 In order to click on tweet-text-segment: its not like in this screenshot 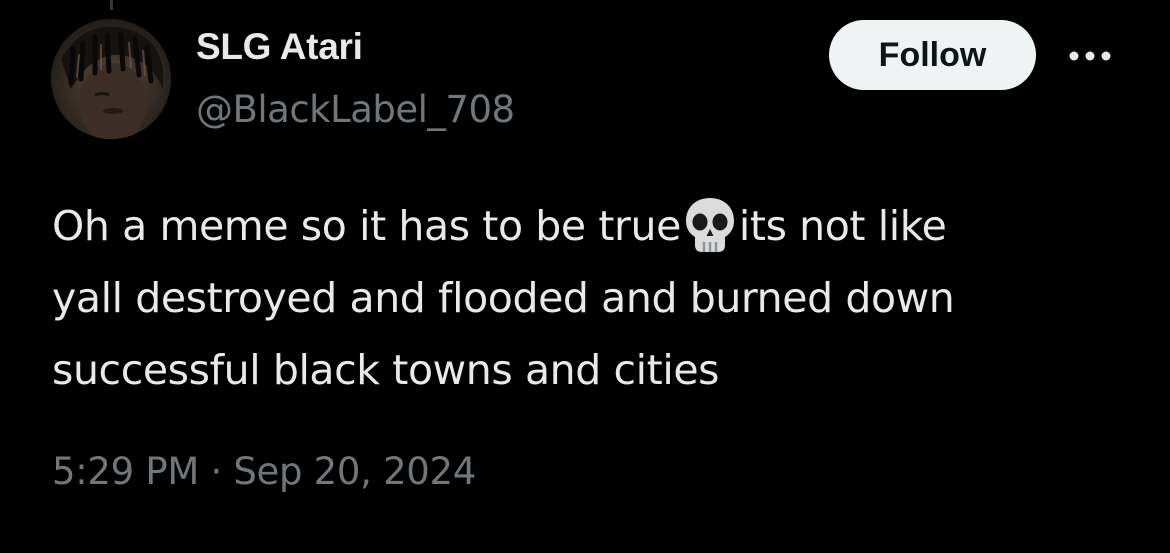, I will do `click(842, 226)`.